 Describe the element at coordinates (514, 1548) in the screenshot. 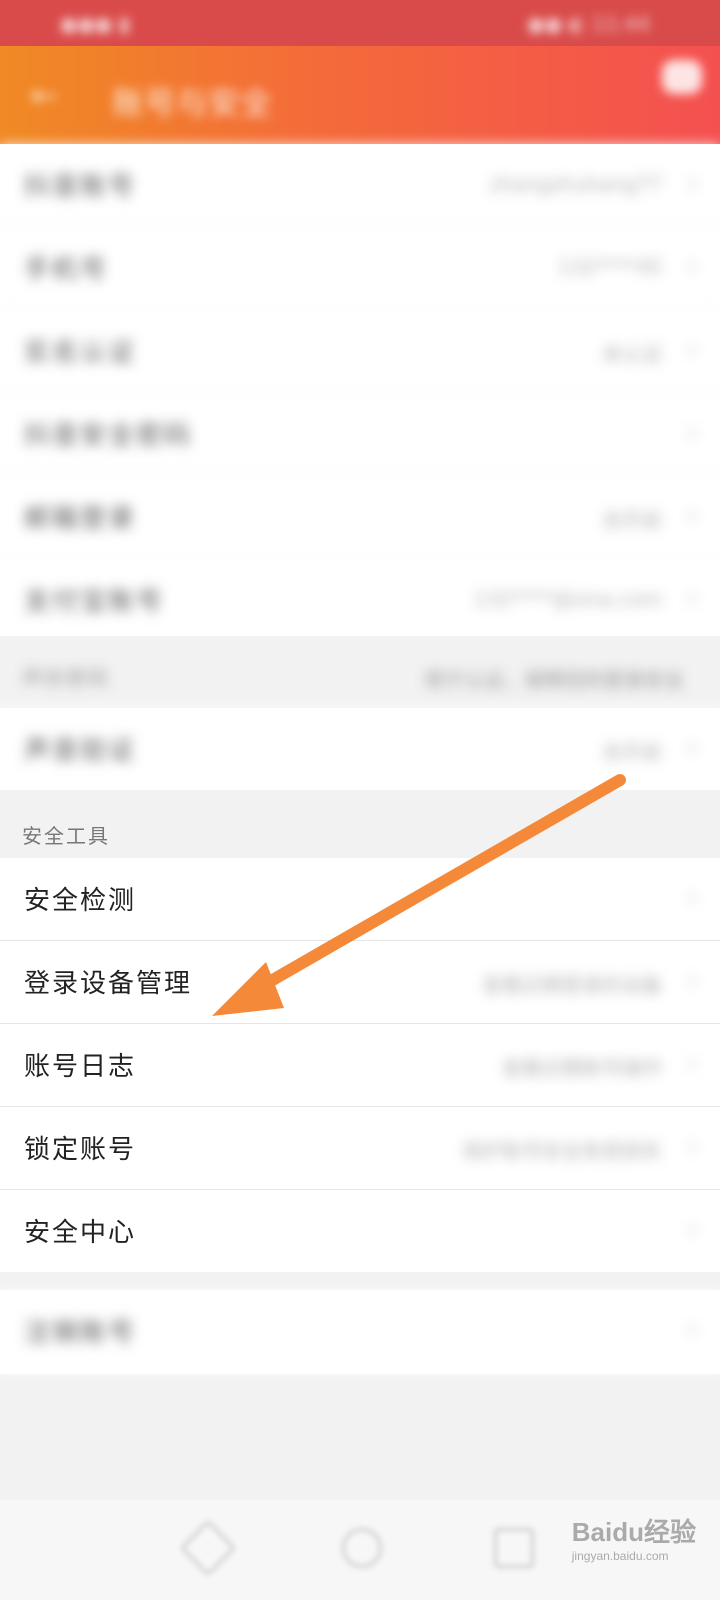

I see `nav-recent-icon` at that location.